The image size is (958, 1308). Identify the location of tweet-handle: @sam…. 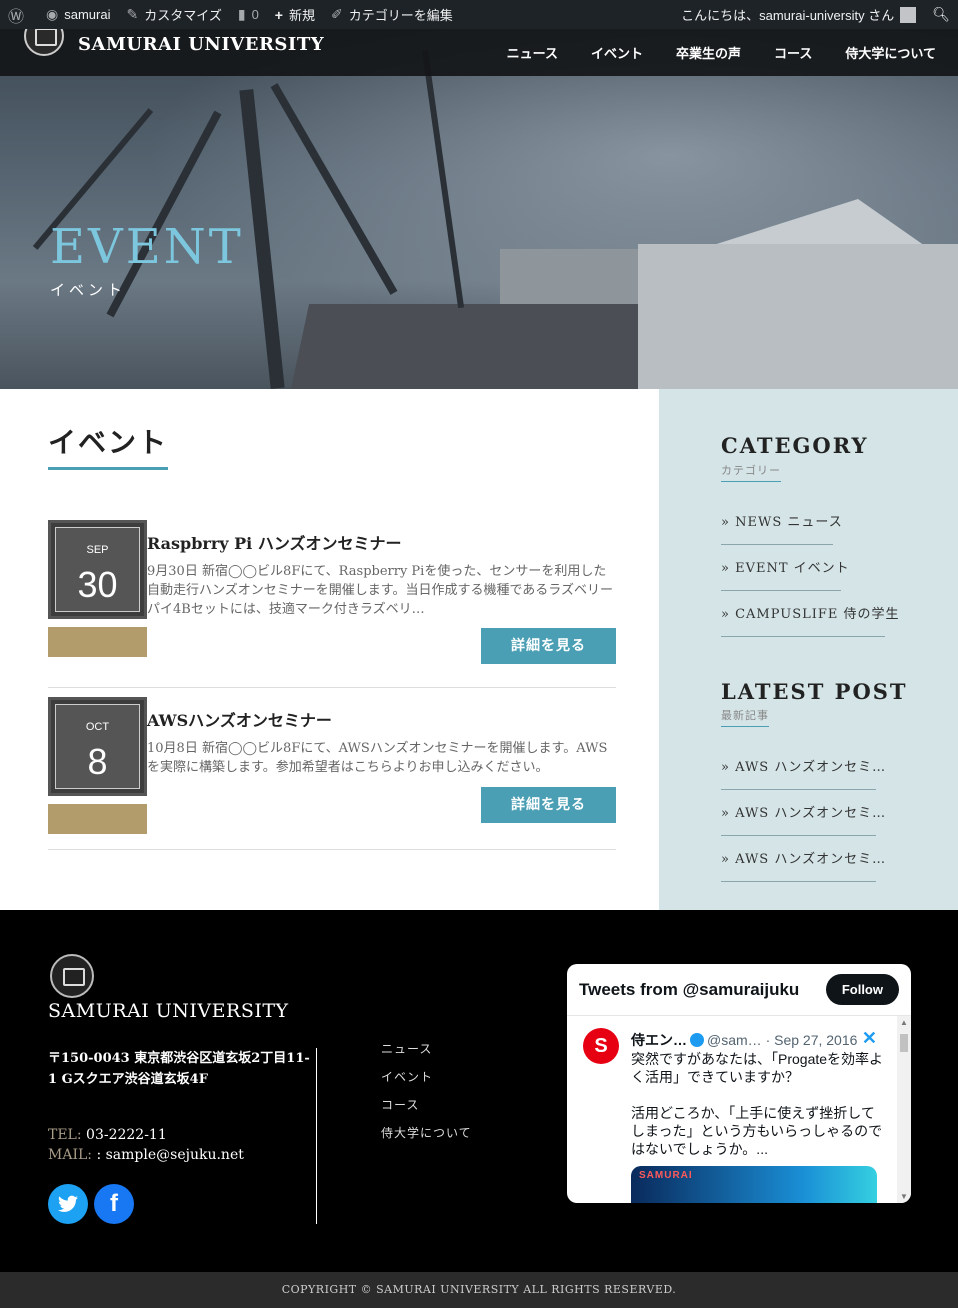
(734, 1040).